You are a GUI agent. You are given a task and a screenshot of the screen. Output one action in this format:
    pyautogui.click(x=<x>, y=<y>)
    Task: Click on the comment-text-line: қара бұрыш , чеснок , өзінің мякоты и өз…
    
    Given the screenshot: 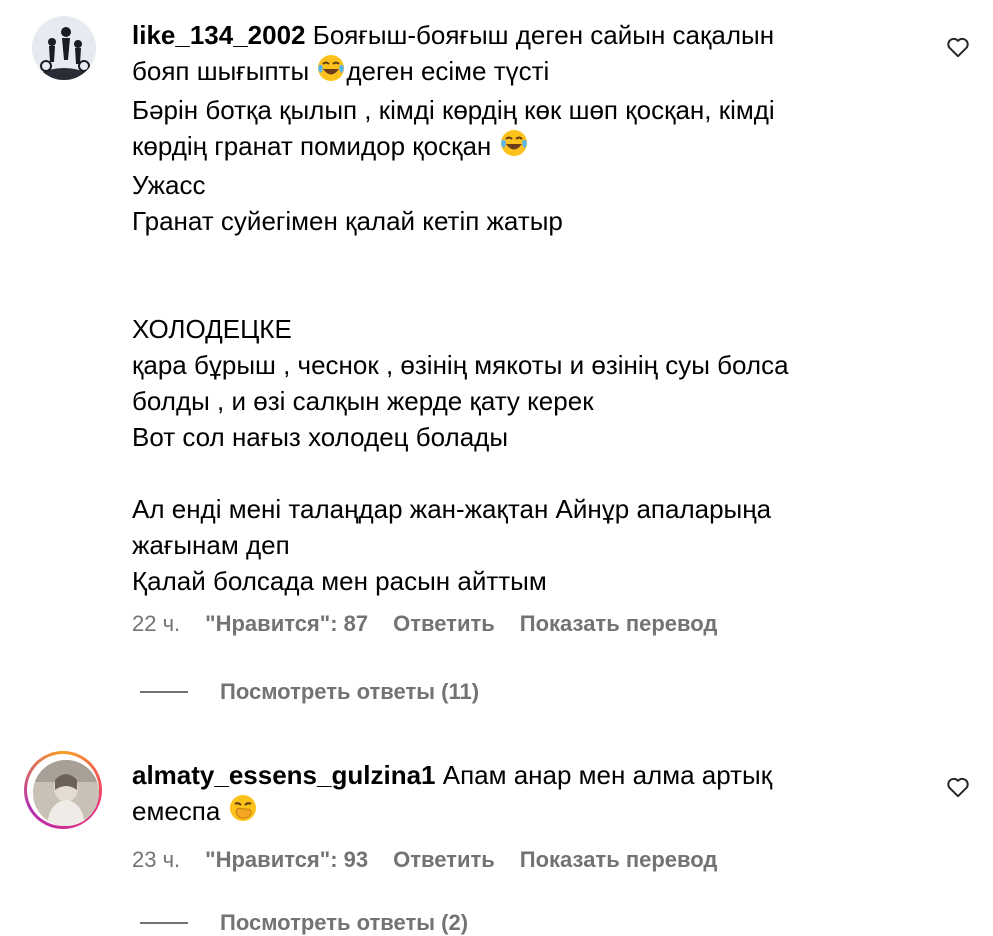 What is the action you would take?
    pyautogui.click(x=460, y=365)
    